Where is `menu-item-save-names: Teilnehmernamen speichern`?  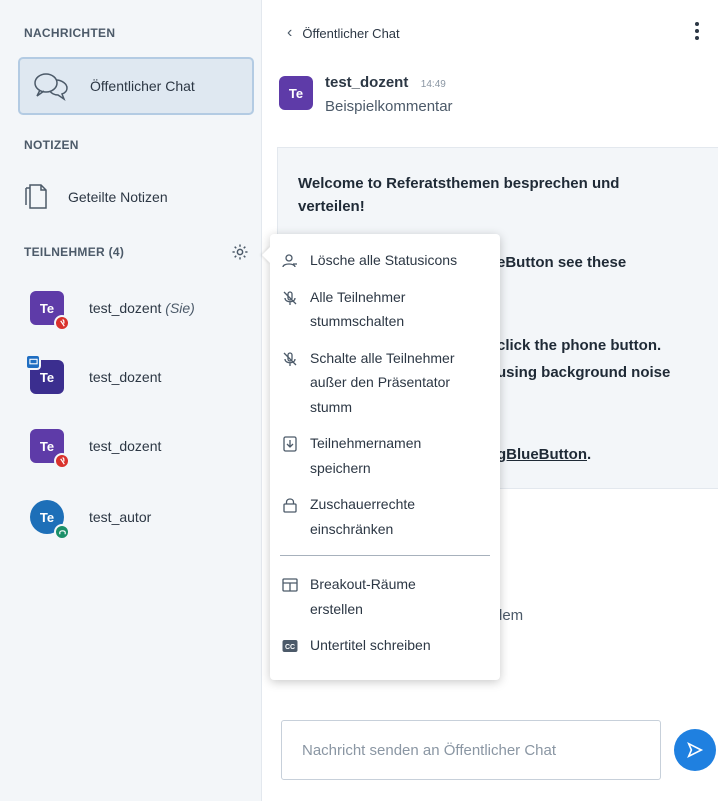
menu-item-save-names: Teilnehmernamen speichern is located at coordinates (385, 455).